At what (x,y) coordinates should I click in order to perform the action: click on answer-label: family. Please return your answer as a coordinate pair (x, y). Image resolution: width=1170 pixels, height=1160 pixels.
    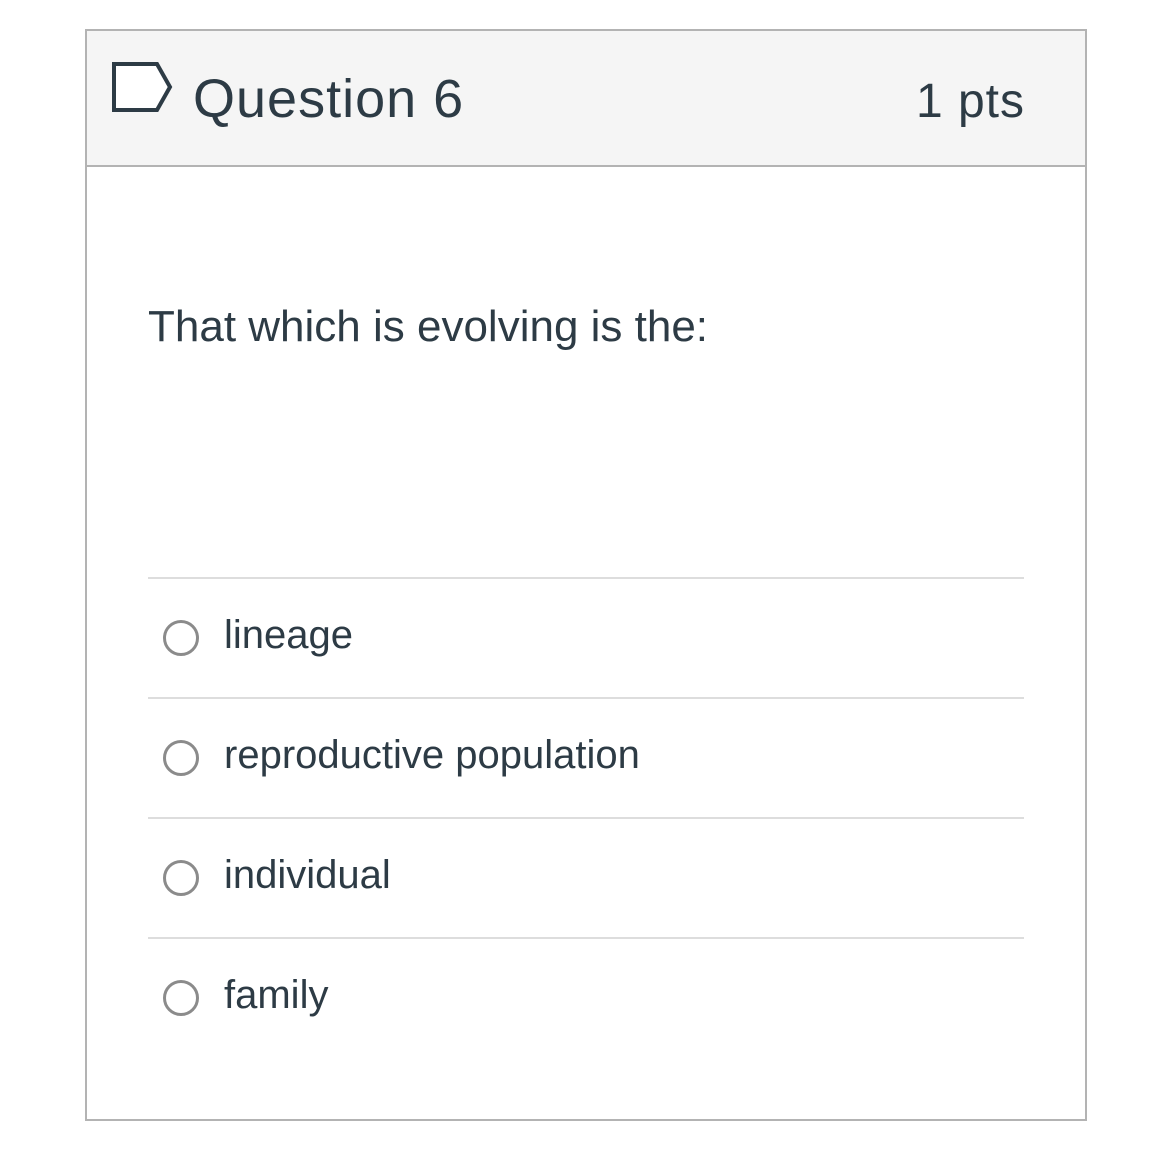
    Looking at the image, I should click on (276, 995).